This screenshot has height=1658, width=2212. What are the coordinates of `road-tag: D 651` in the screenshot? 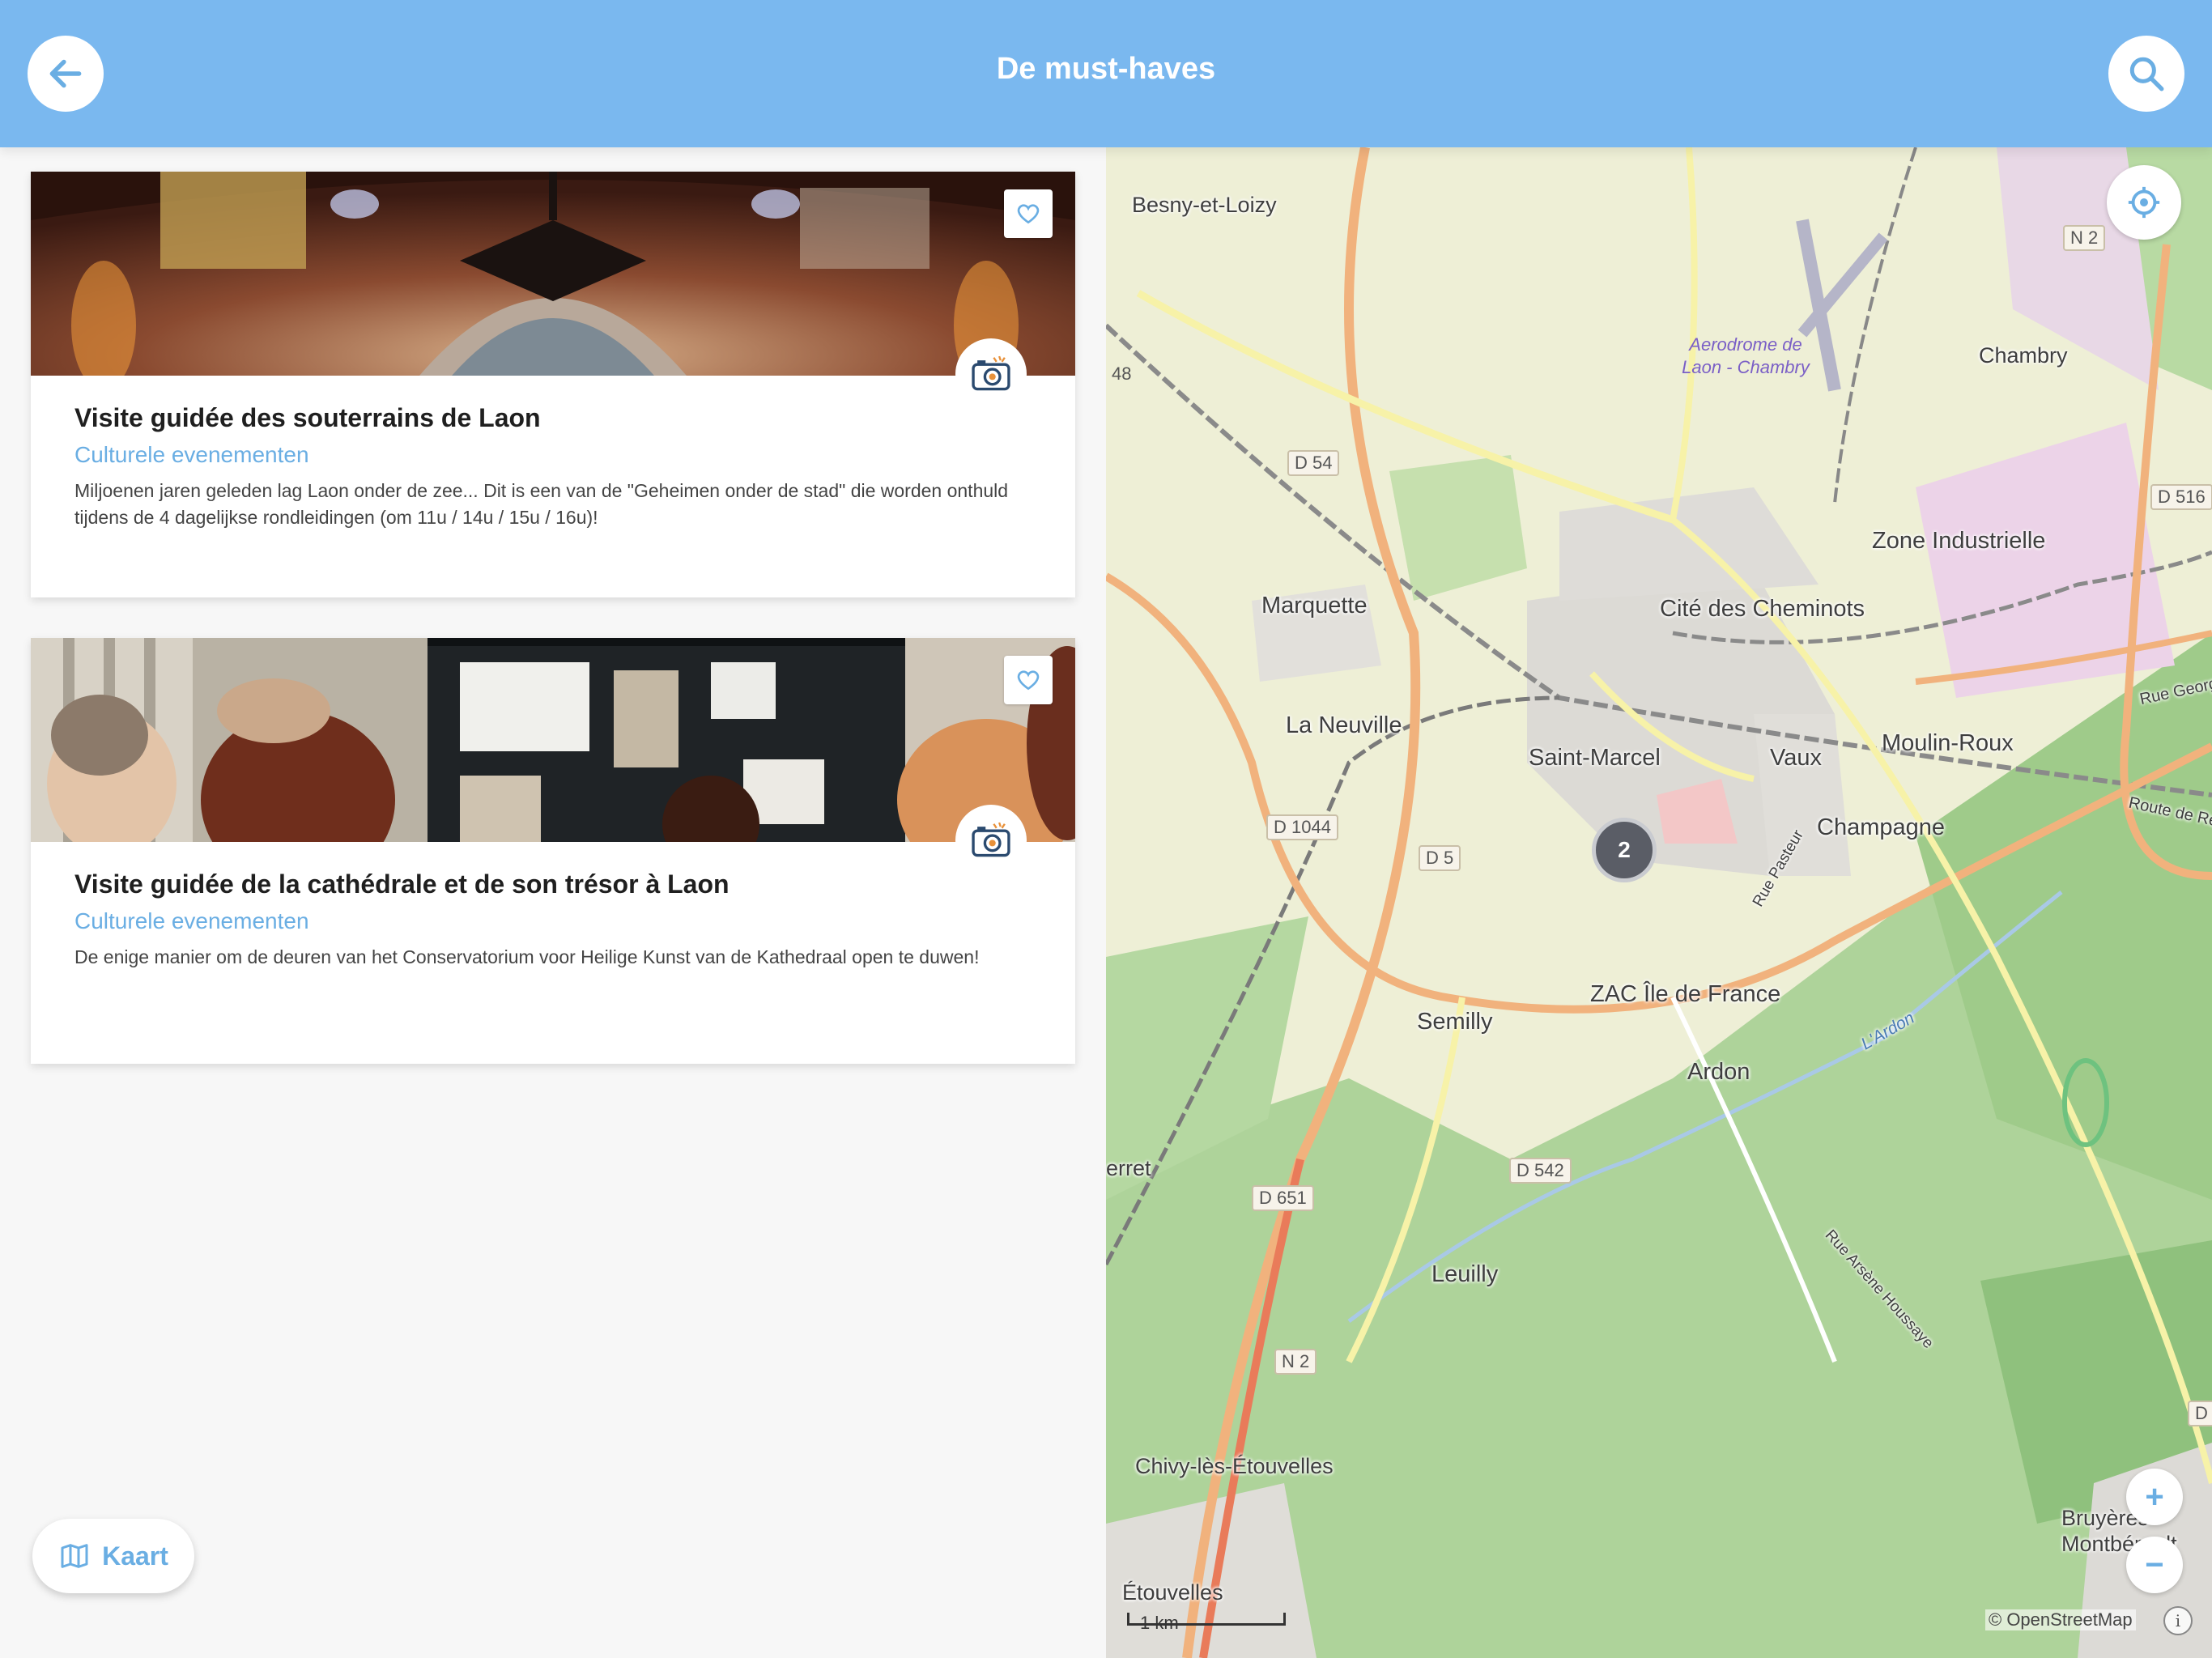 It's located at (1283, 1198).